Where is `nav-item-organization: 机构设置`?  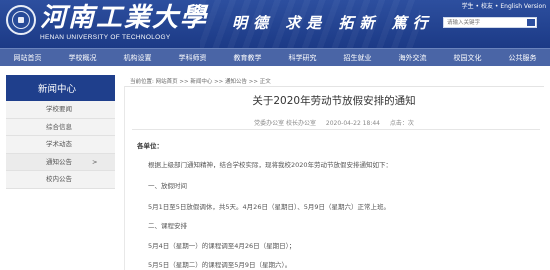
nav-item-organization: 机构设置 is located at coordinates (137, 57).